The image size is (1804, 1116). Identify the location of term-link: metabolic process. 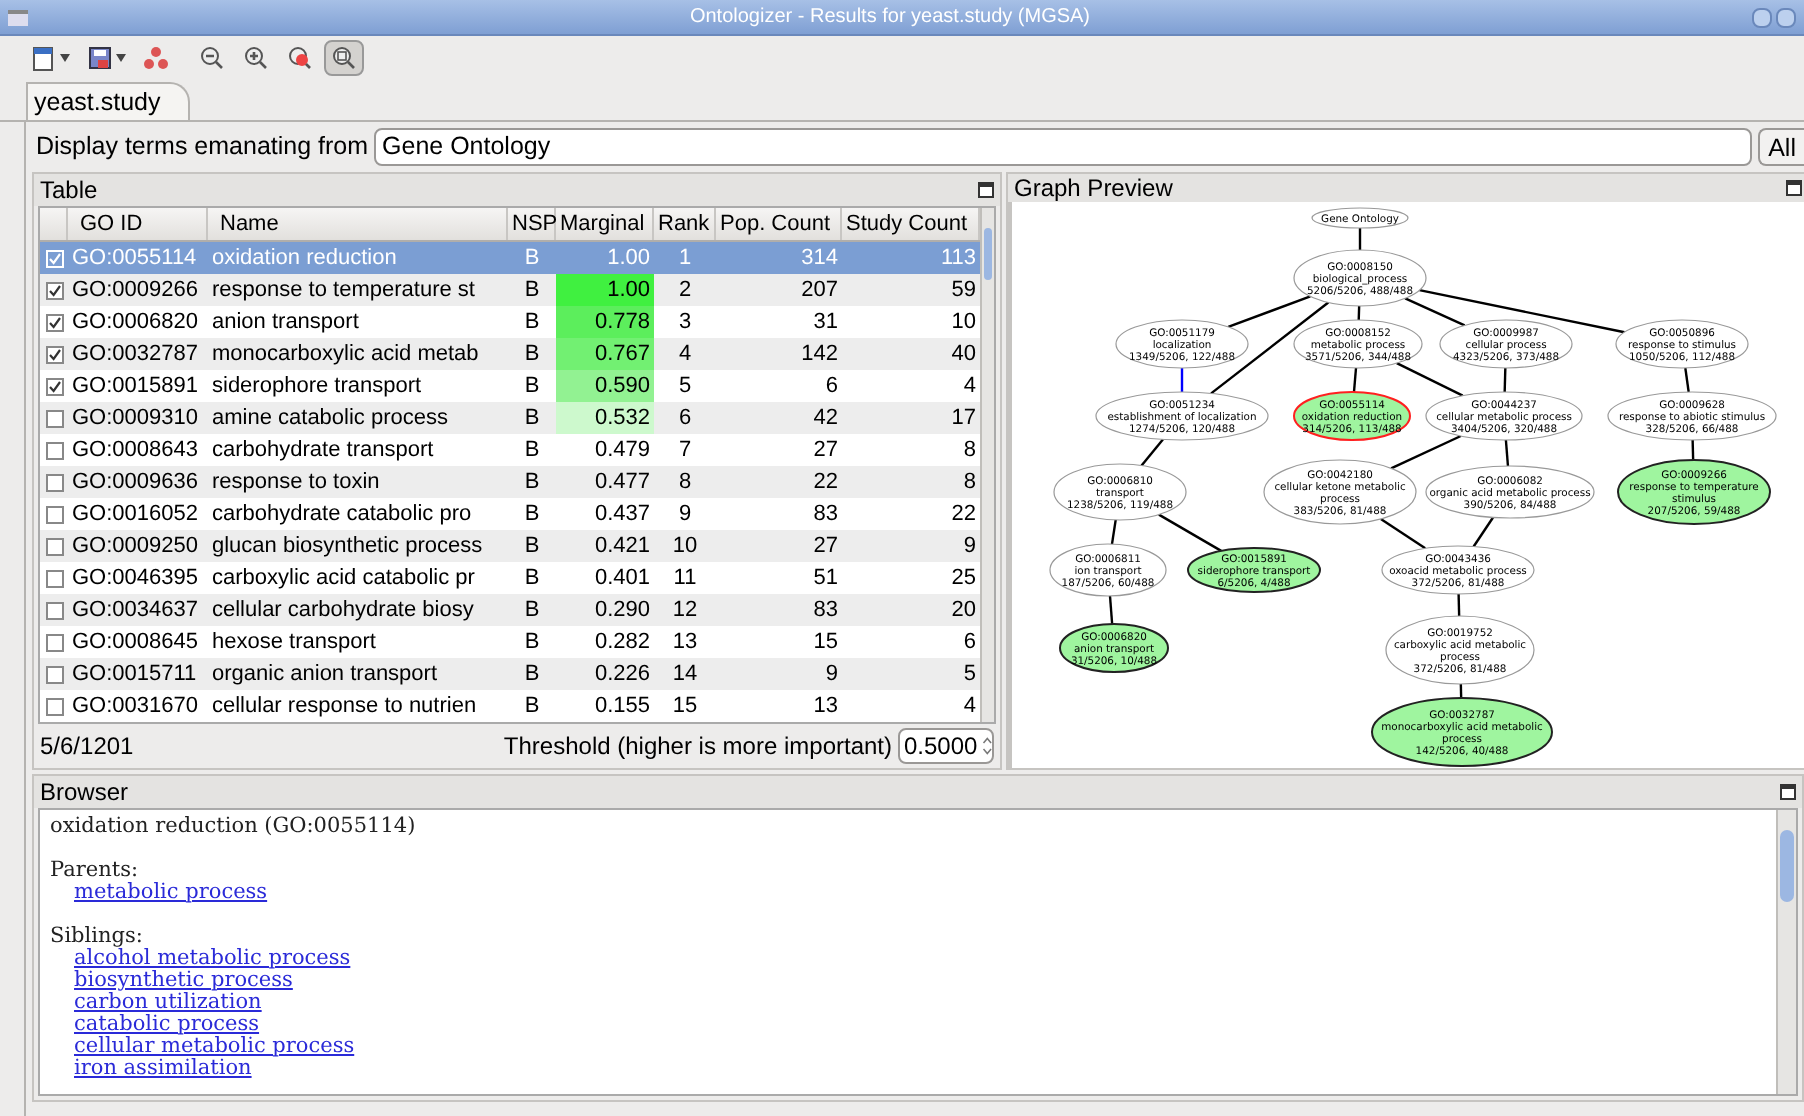
(171, 893).